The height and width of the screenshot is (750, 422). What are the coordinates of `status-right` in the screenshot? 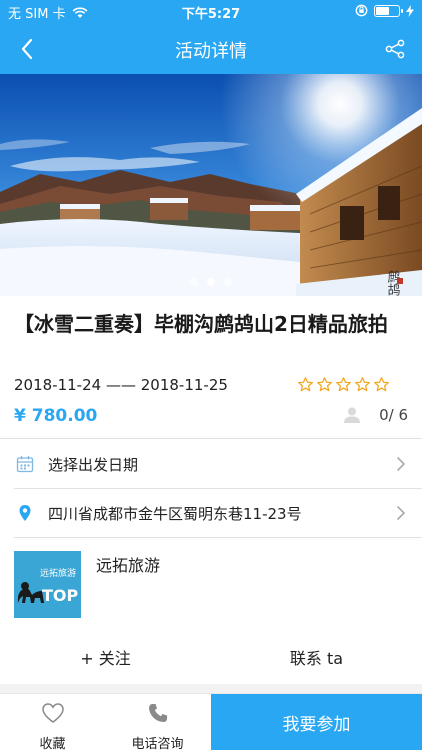 It's located at (384, 10).